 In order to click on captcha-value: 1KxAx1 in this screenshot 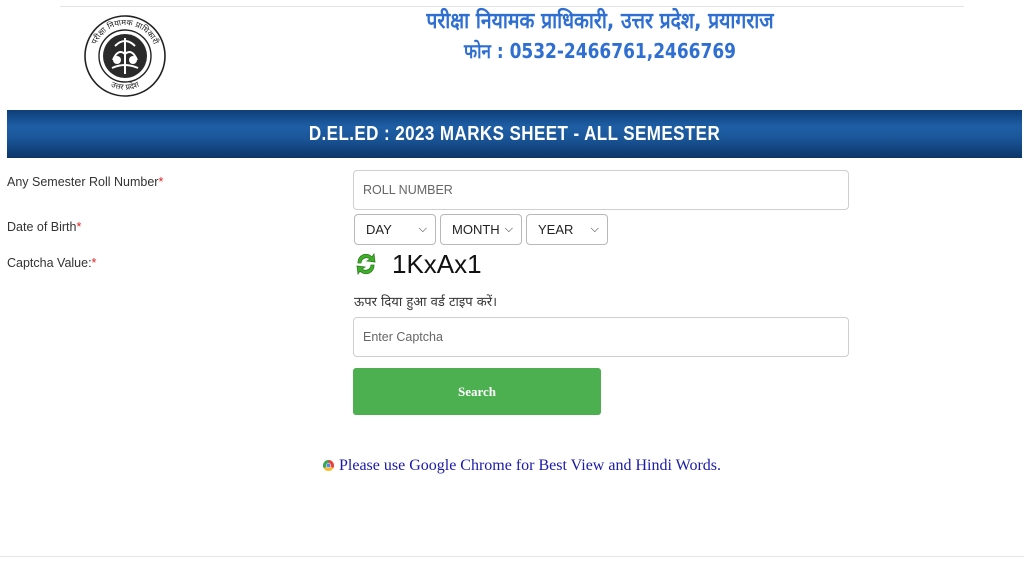, I will do `click(437, 264)`.